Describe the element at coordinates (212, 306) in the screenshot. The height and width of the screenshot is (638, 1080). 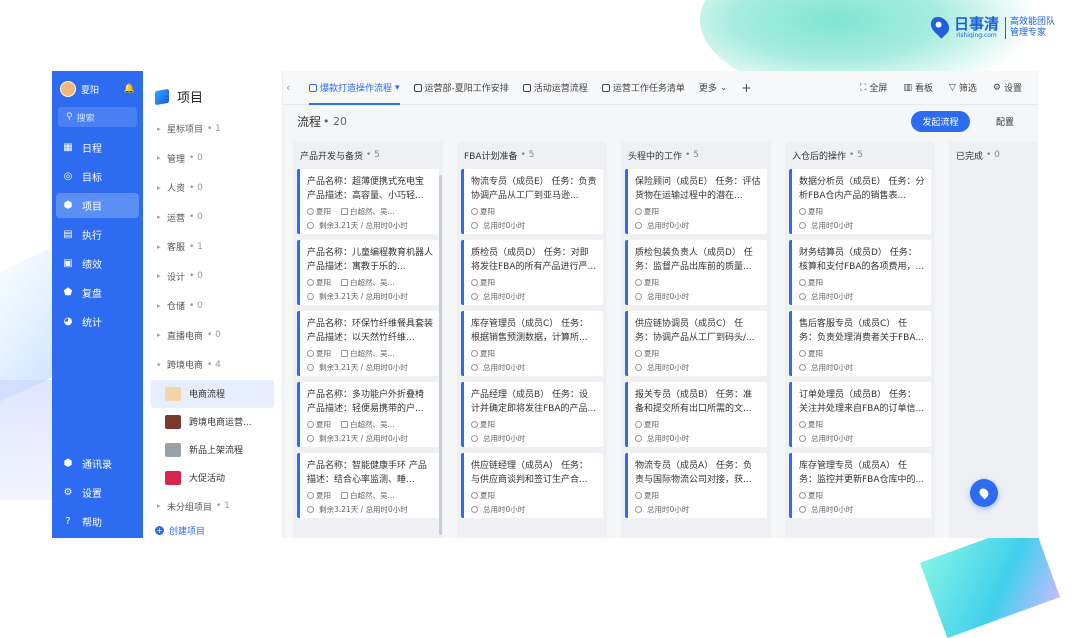
I see `tree-group: ▸ 仓储 • 0` at that location.